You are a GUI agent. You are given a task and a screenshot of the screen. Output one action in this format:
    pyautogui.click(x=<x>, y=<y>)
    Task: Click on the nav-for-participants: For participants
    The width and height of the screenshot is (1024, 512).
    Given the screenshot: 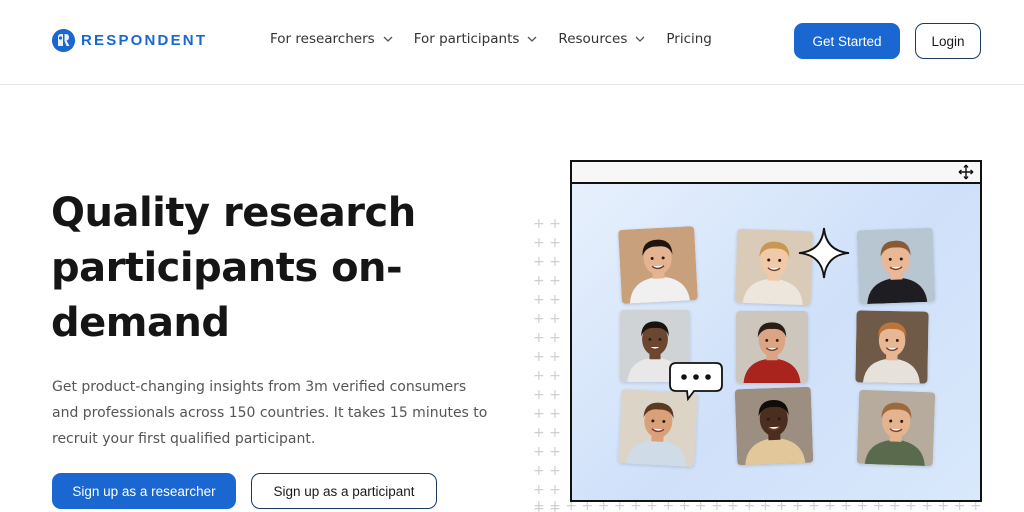 What is the action you would take?
    pyautogui.click(x=476, y=39)
    